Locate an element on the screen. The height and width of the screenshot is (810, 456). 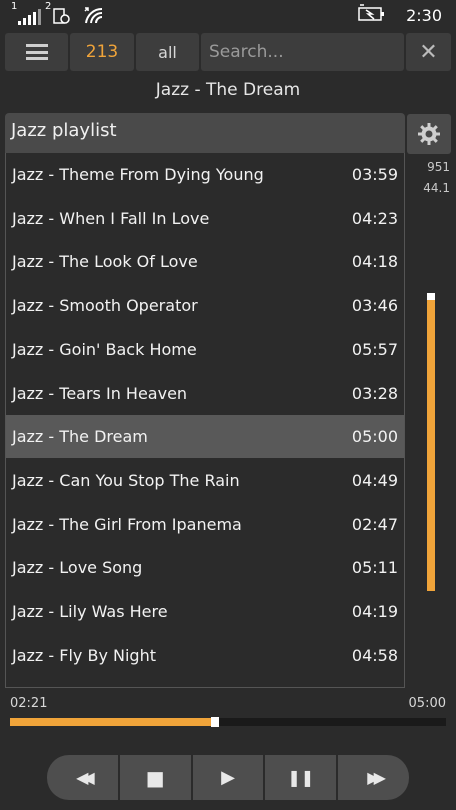
rewind-icon: ◀◀ is located at coordinates (85, 777).